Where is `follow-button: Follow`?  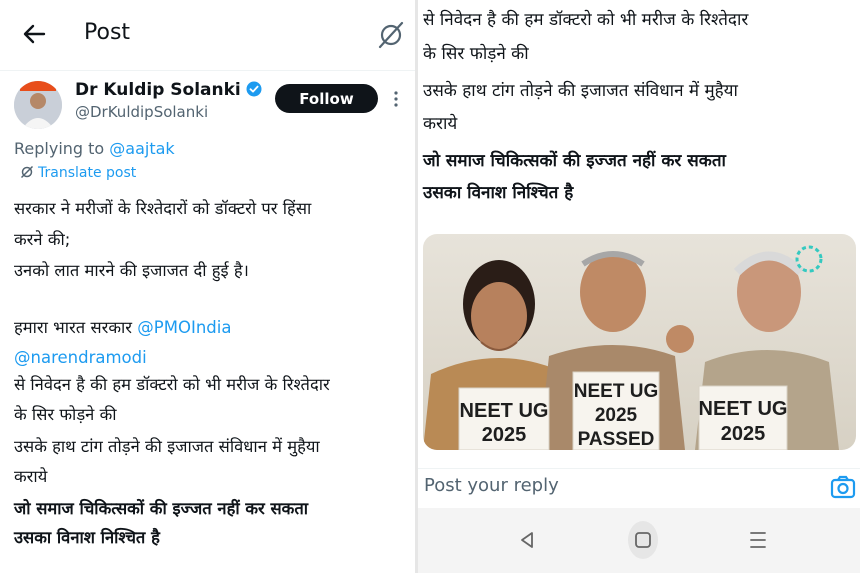
follow-button: Follow is located at coordinates (326, 98).